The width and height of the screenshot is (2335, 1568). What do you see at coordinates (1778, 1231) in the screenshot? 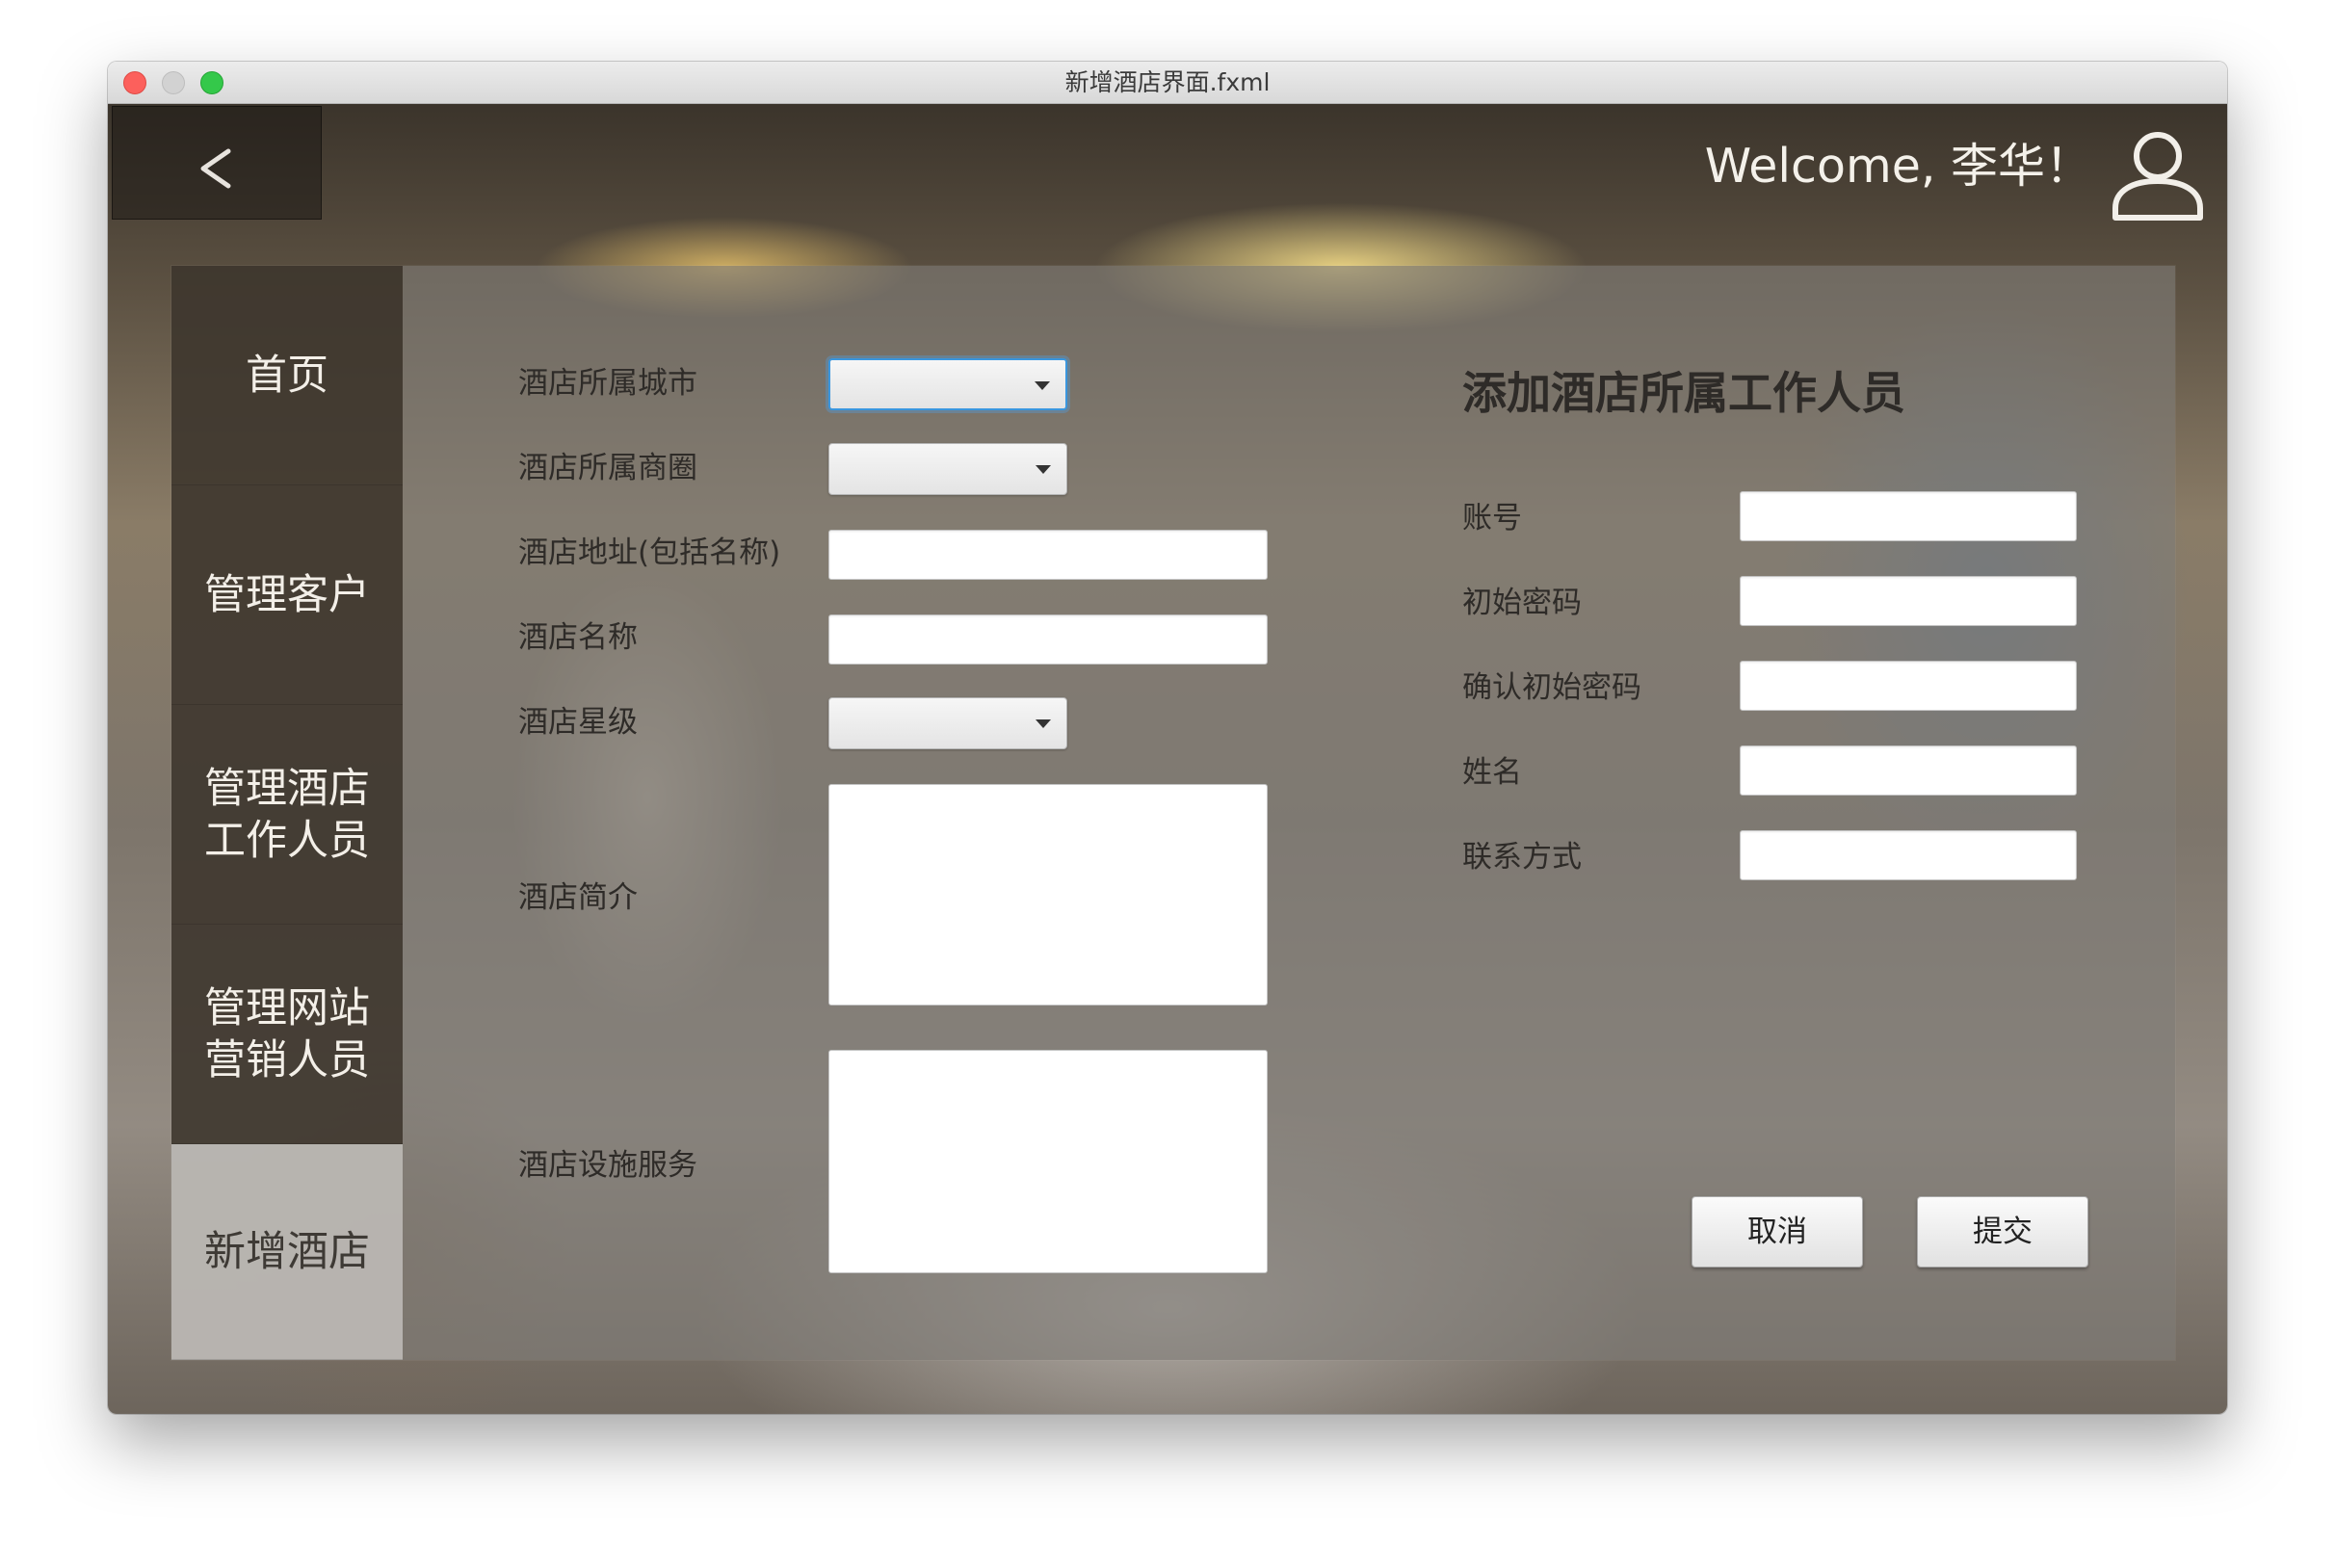
I see `cancel-button: 取消` at bounding box center [1778, 1231].